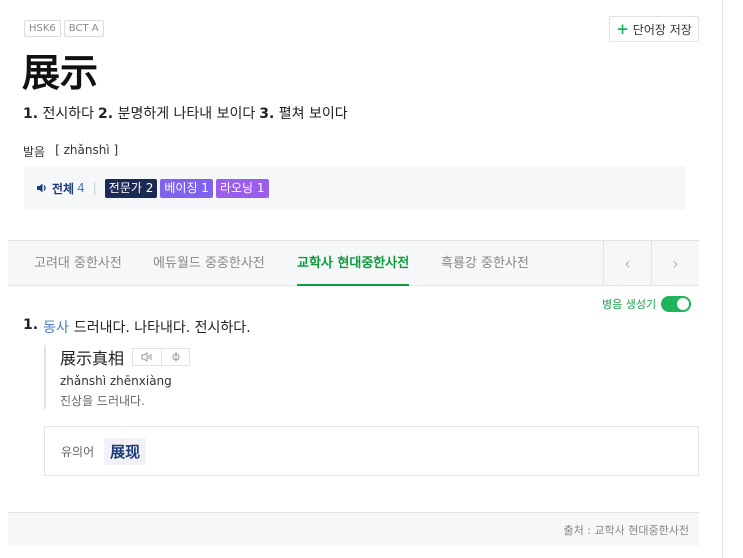 This screenshot has height=558, width=743. What do you see at coordinates (42, 28) in the screenshot?
I see `hsk-badge: HSK6` at bounding box center [42, 28].